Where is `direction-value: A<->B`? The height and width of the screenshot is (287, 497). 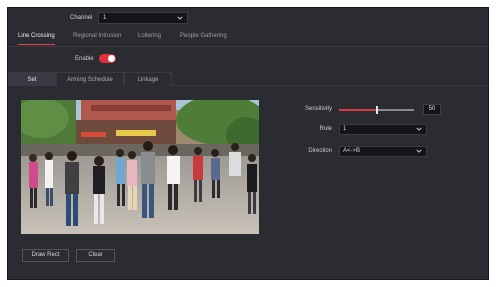
direction-value: A<->B is located at coordinates (352, 151).